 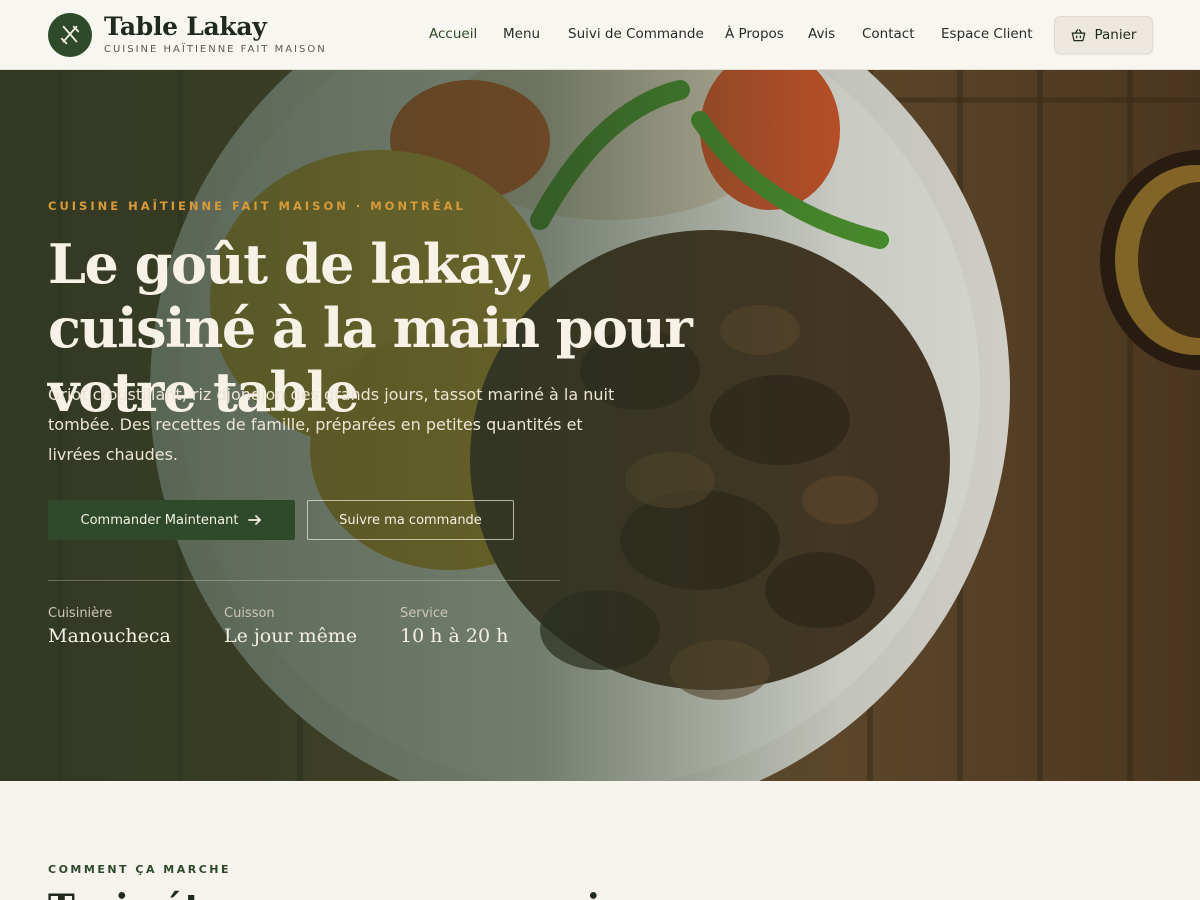 I want to click on order-now-label: Commander Maintenant, so click(x=159, y=520).